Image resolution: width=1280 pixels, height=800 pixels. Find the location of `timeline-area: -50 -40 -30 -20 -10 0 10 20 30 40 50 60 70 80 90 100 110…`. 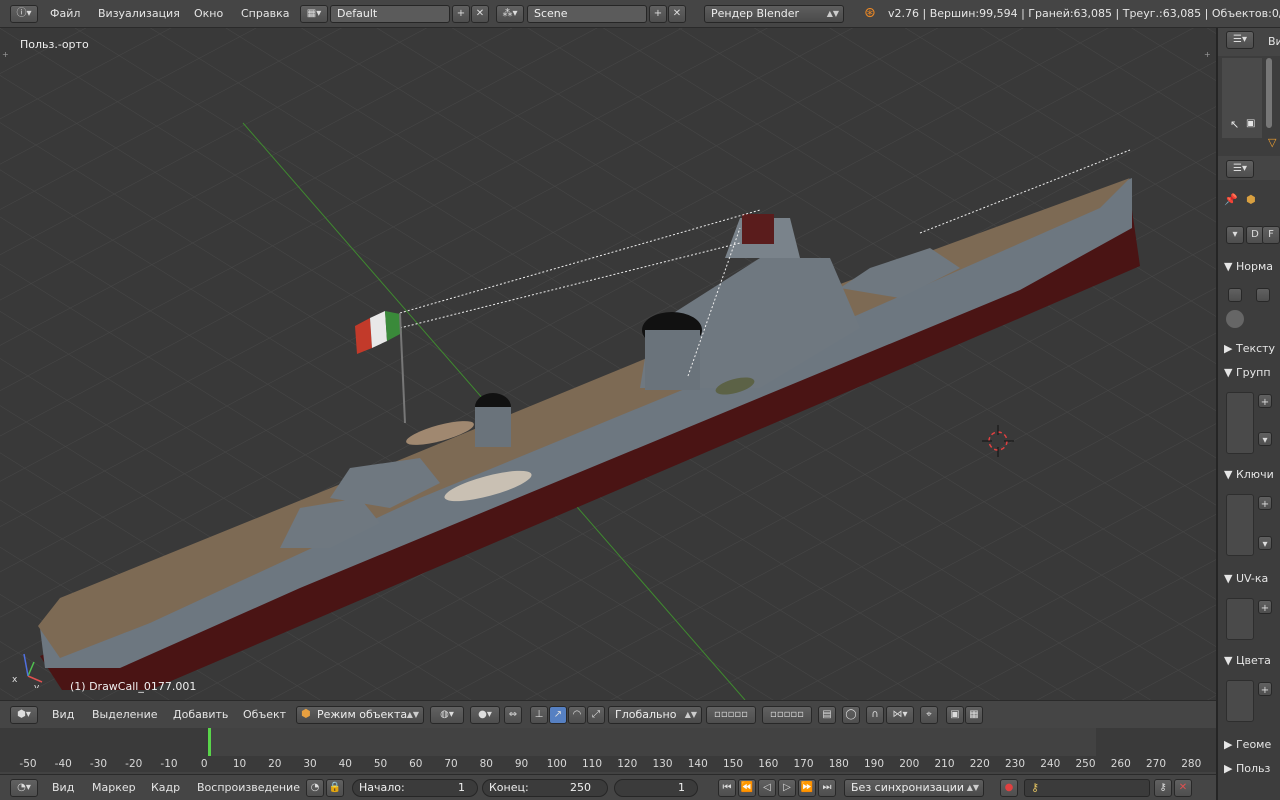

timeline-area: -50 -40 -30 -20 -10 0 10 20 30 40 50 60 70 80 90 100 110… is located at coordinates (608, 751).